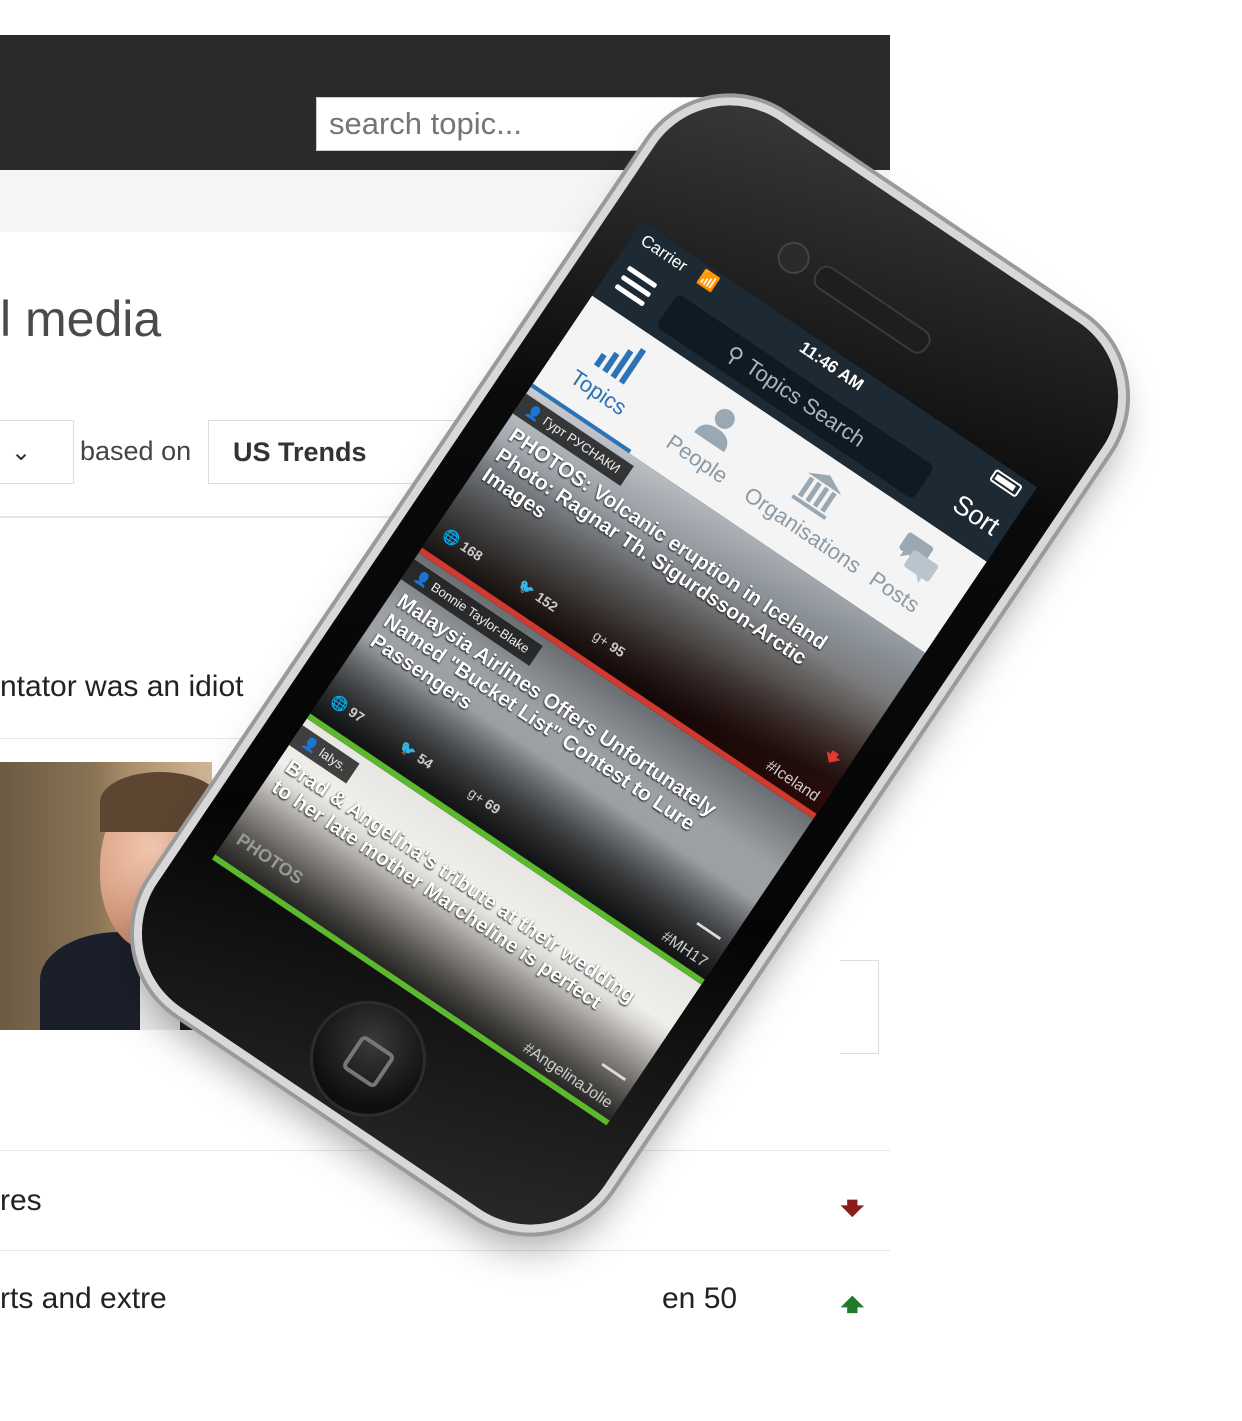 This screenshot has height=1421, width=1242. I want to click on home-square-icon, so click(368, 1061).